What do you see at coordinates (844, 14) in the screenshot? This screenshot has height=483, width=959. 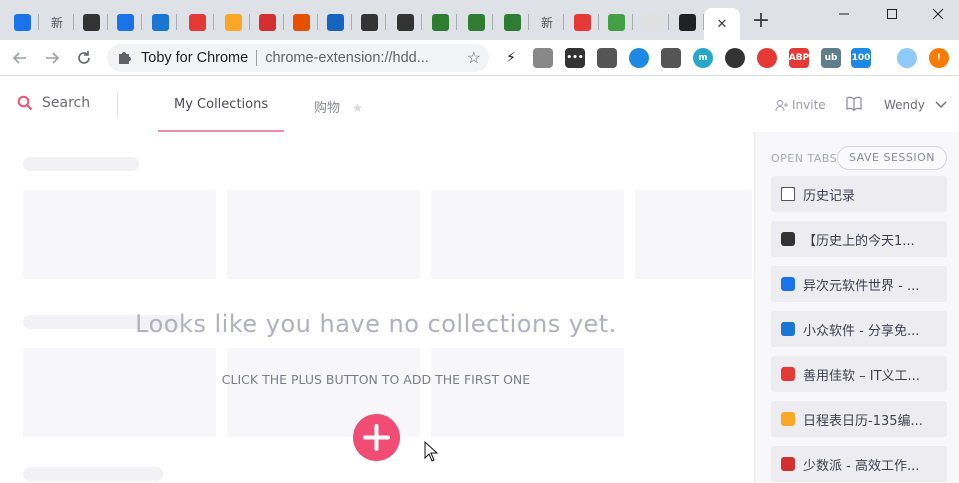 I see `minimize-button` at bounding box center [844, 14].